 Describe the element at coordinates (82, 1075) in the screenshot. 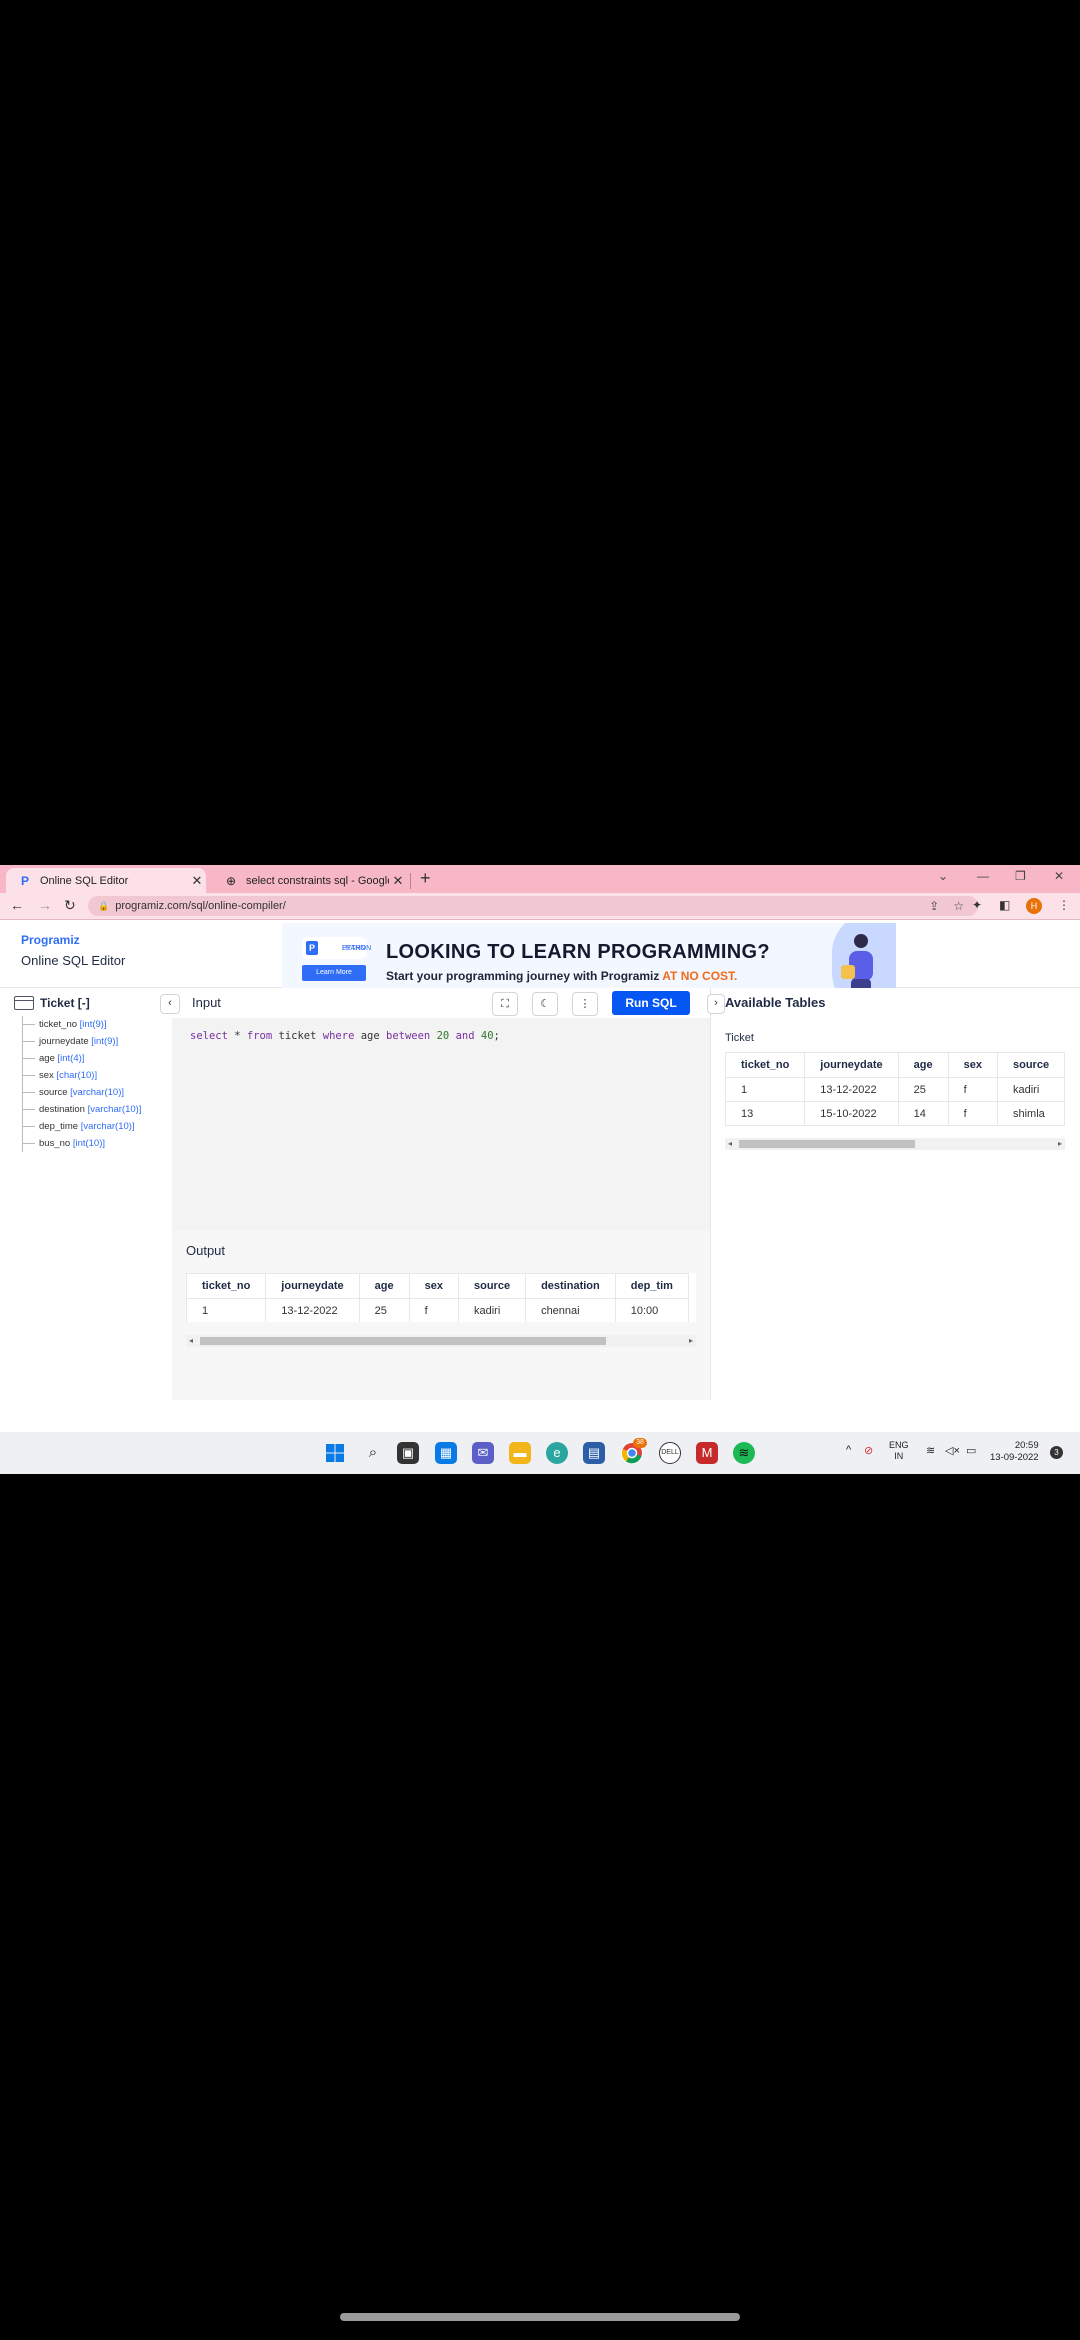

I see `schema-column: sex [char(10)]` at that location.